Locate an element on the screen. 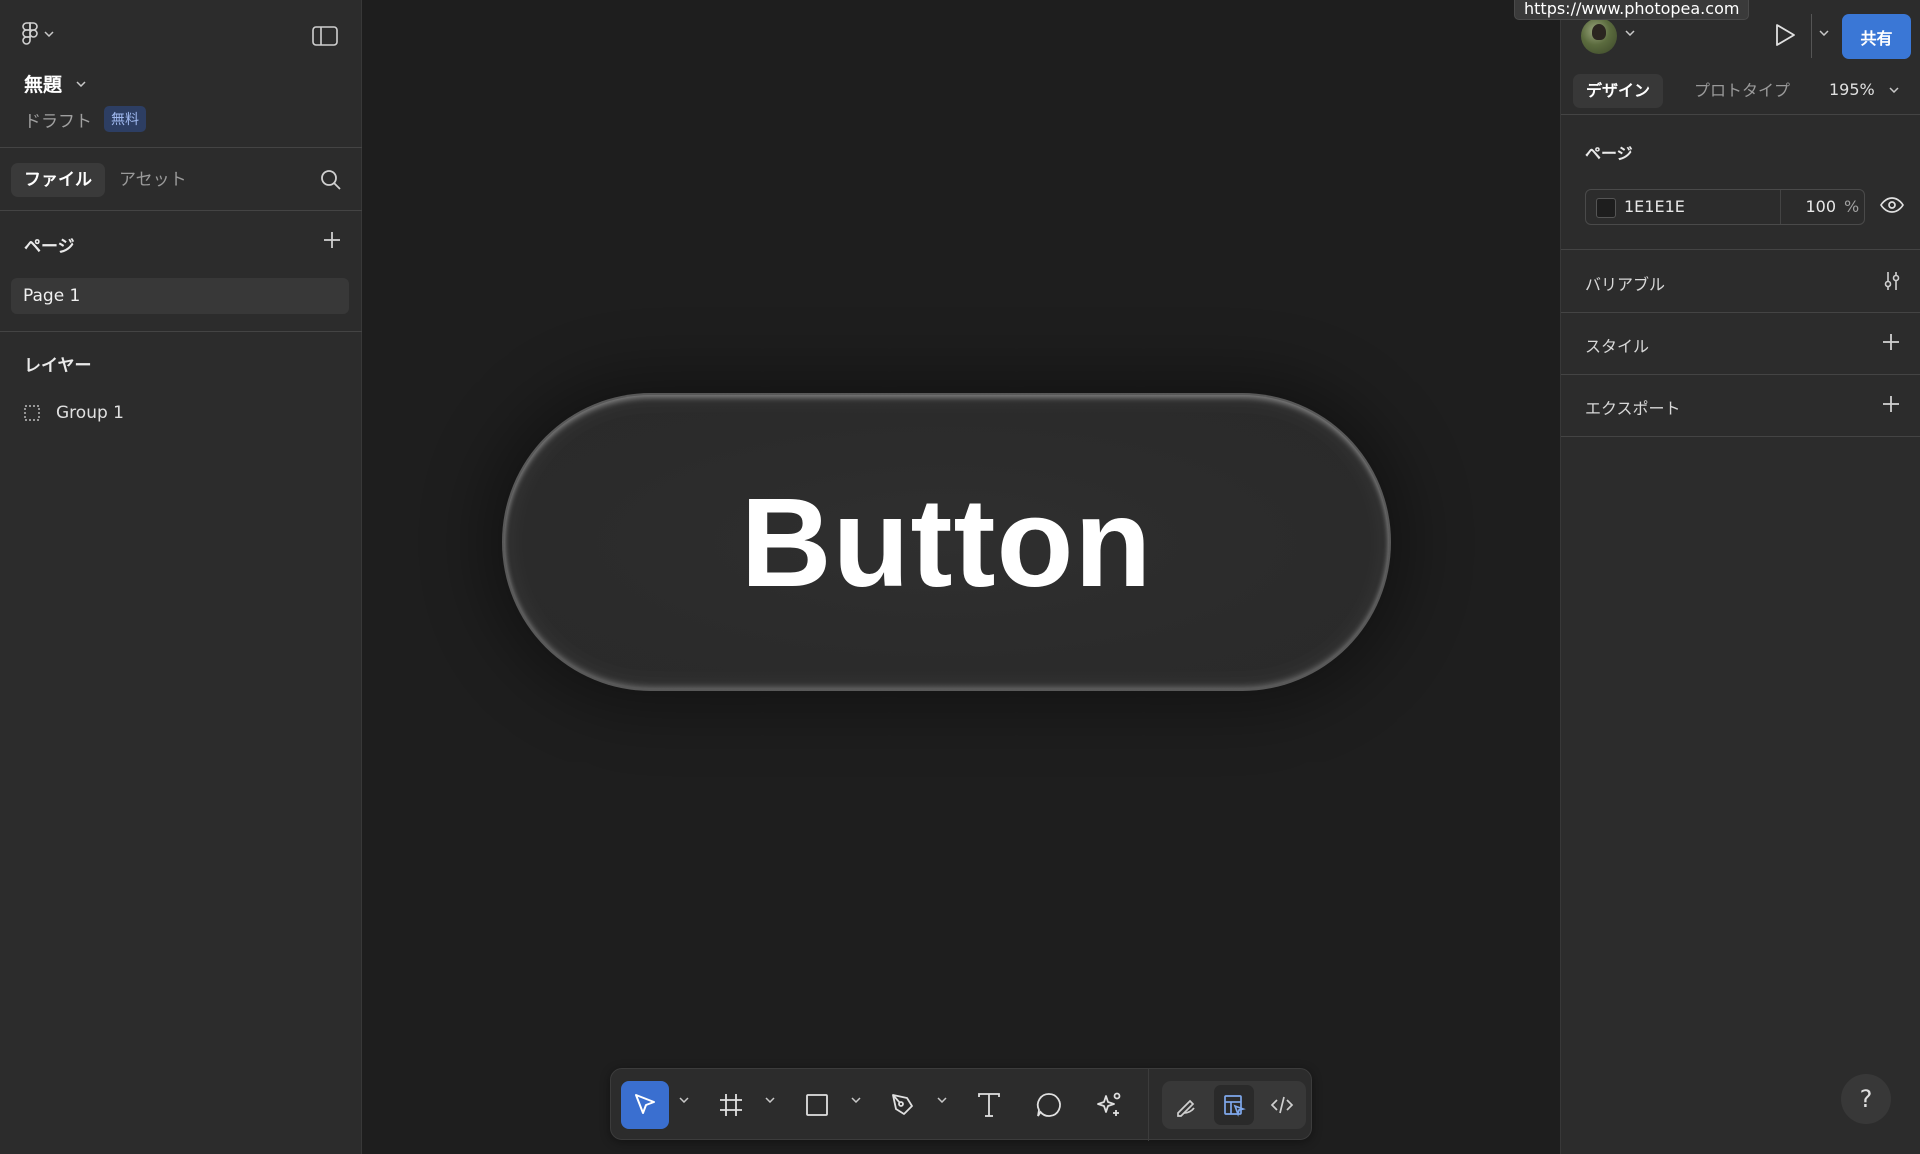  shape-tool is located at coordinates (817, 1105).